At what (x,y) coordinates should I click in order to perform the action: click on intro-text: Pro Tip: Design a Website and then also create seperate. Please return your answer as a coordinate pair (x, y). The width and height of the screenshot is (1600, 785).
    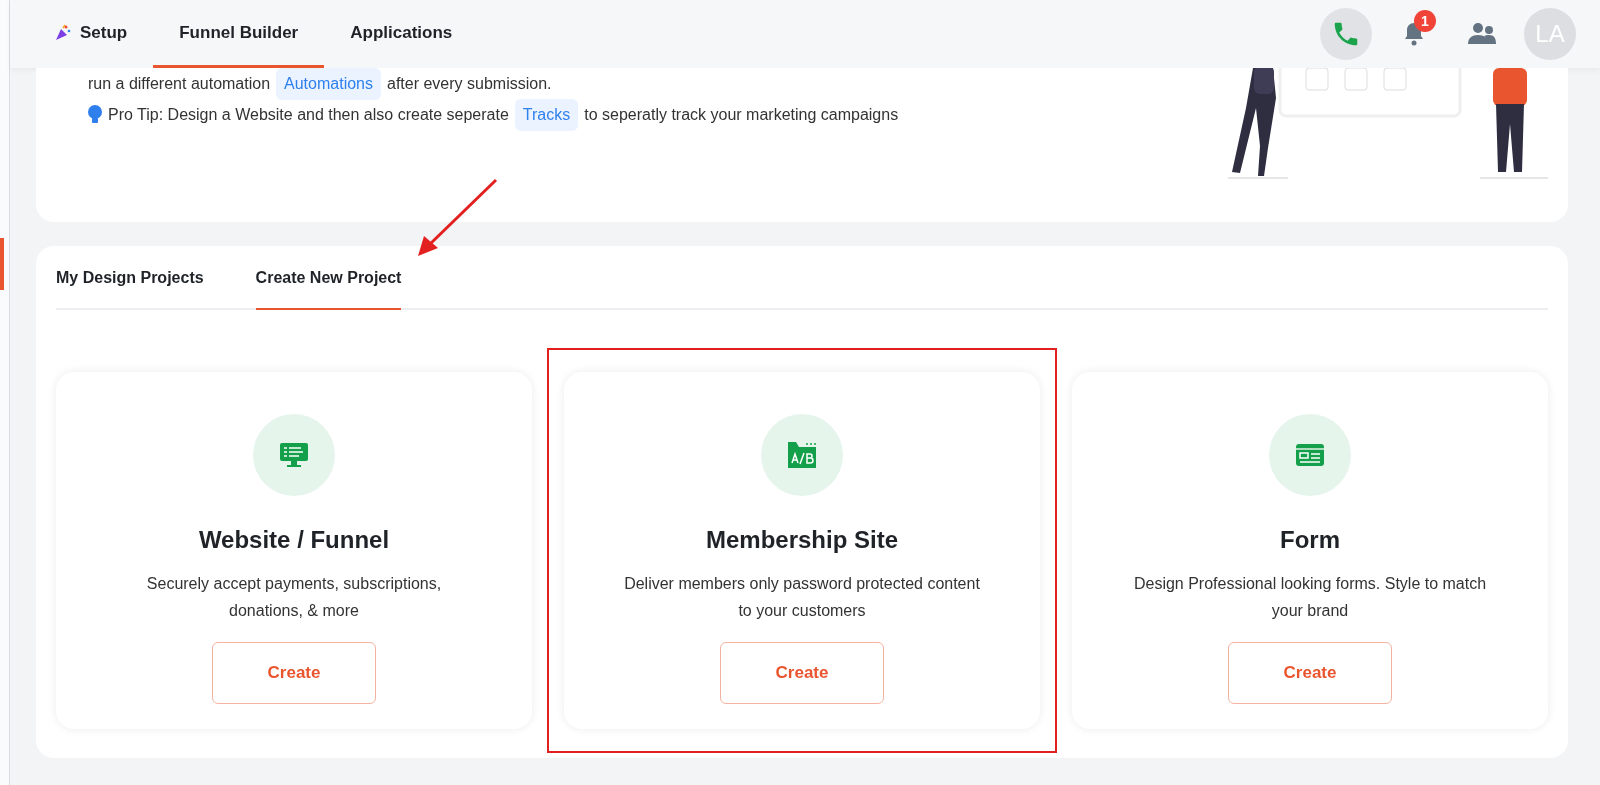
    Looking at the image, I should click on (308, 114).